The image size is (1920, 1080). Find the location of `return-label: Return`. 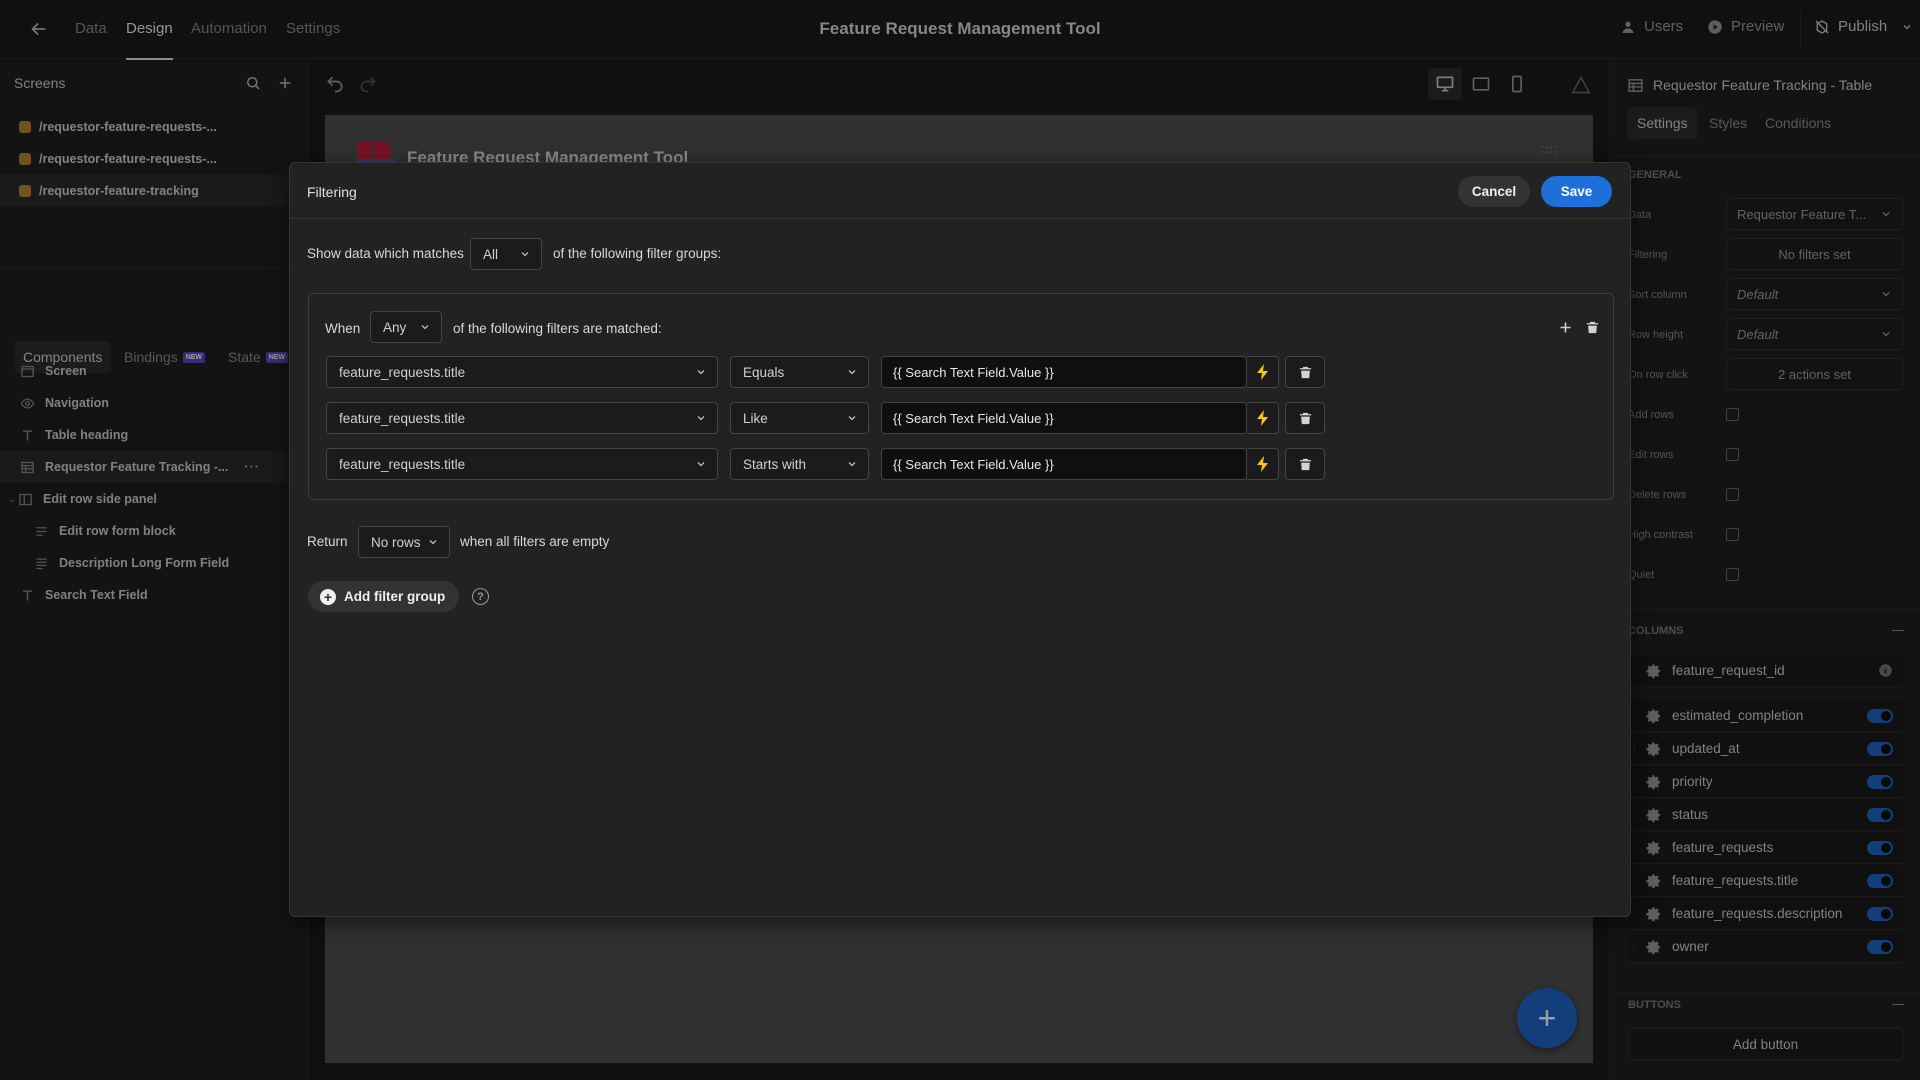

return-label: Return is located at coordinates (327, 541).